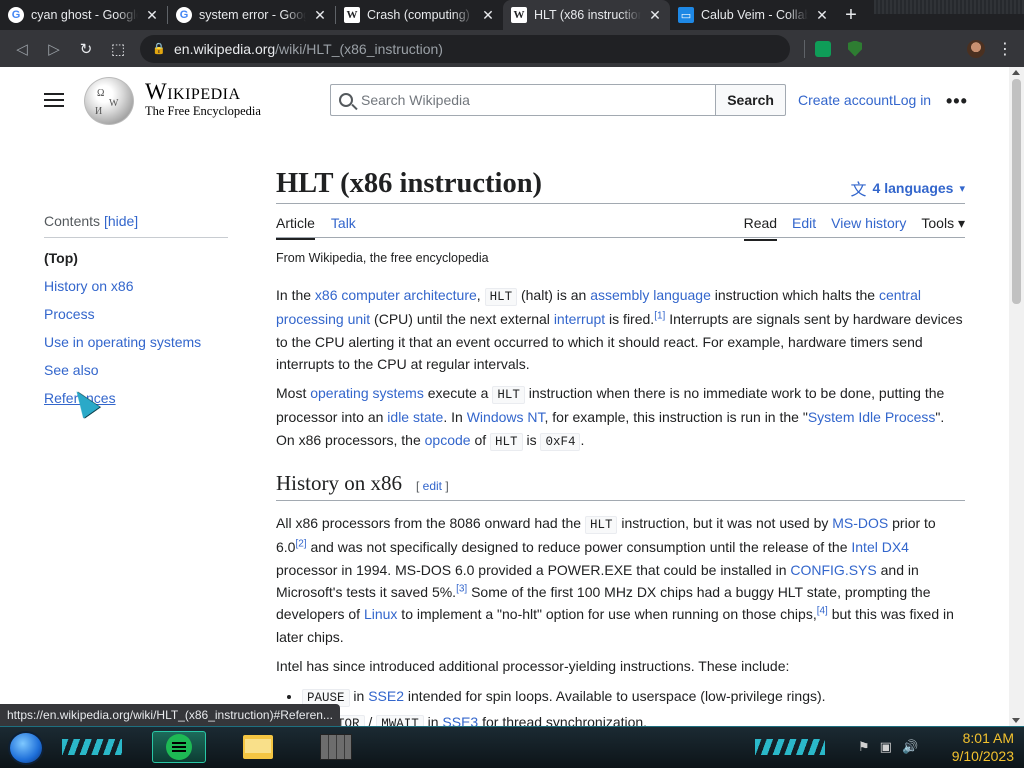  What do you see at coordinates (1005, 49) in the screenshot?
I see `browser-menu-icon: ⋮` at bounding box center [1005, 49].